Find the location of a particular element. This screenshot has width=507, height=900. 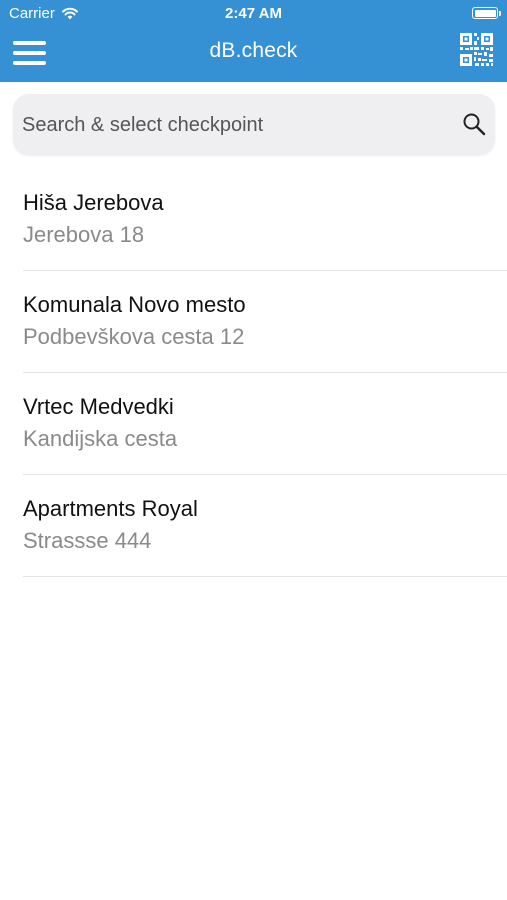

checkpoint-item: Komunala Novo mesto Podbevškova cesta 12 is located at coordinates (265, 322).